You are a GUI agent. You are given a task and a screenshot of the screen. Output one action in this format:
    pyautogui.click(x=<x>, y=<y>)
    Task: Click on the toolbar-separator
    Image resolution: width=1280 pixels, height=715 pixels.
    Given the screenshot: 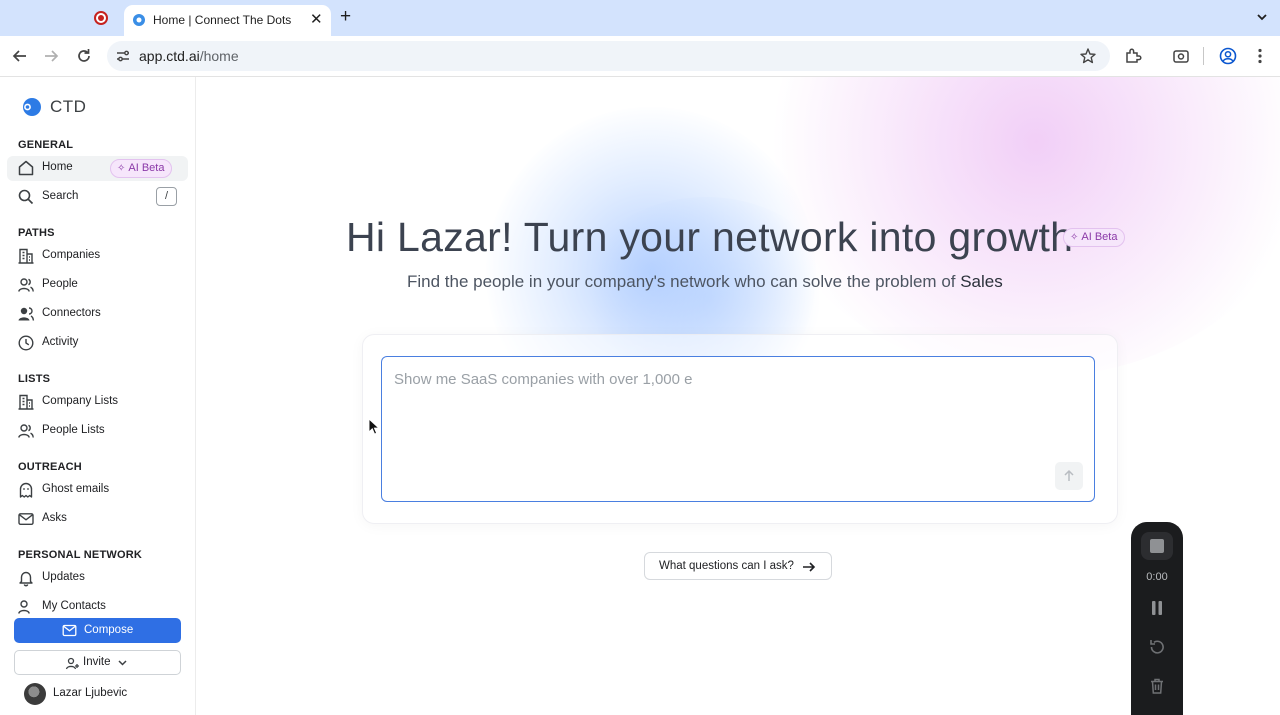 What is the action you would take?
    pyautogui.click(x=1203, y=56)
    